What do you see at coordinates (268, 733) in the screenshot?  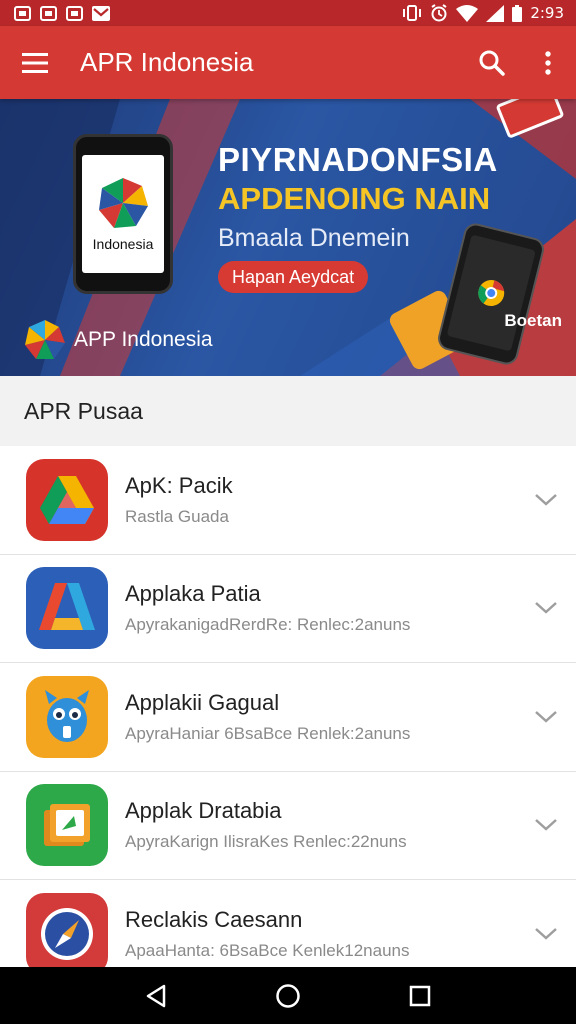 I see `app-subtitle: ApyraHaniar 6BsaBce Renlek:2anuns` at bounding box center [268, 733].